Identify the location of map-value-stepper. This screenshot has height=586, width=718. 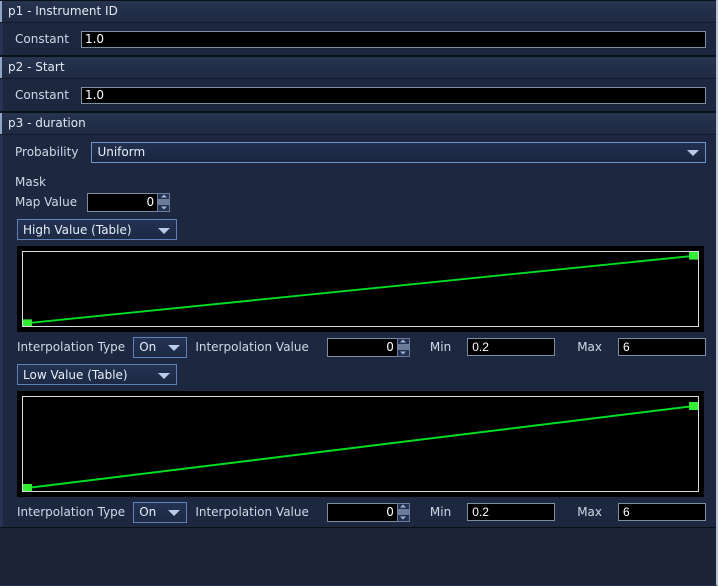
(129, 202).